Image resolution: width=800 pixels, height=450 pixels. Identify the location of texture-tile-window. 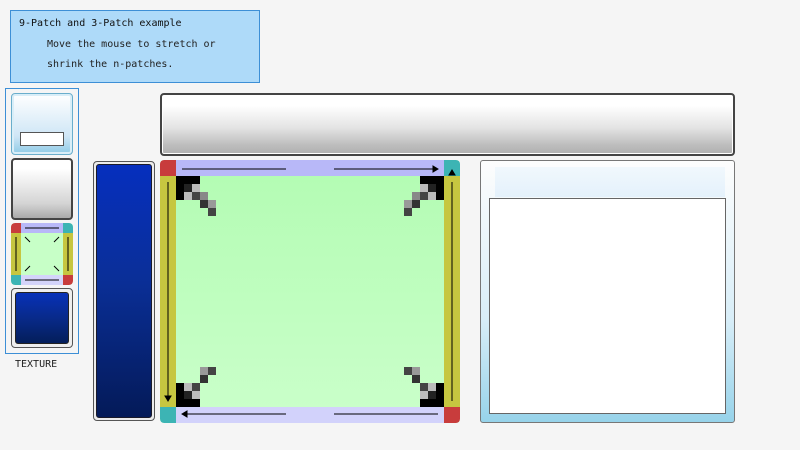
(42, 124).